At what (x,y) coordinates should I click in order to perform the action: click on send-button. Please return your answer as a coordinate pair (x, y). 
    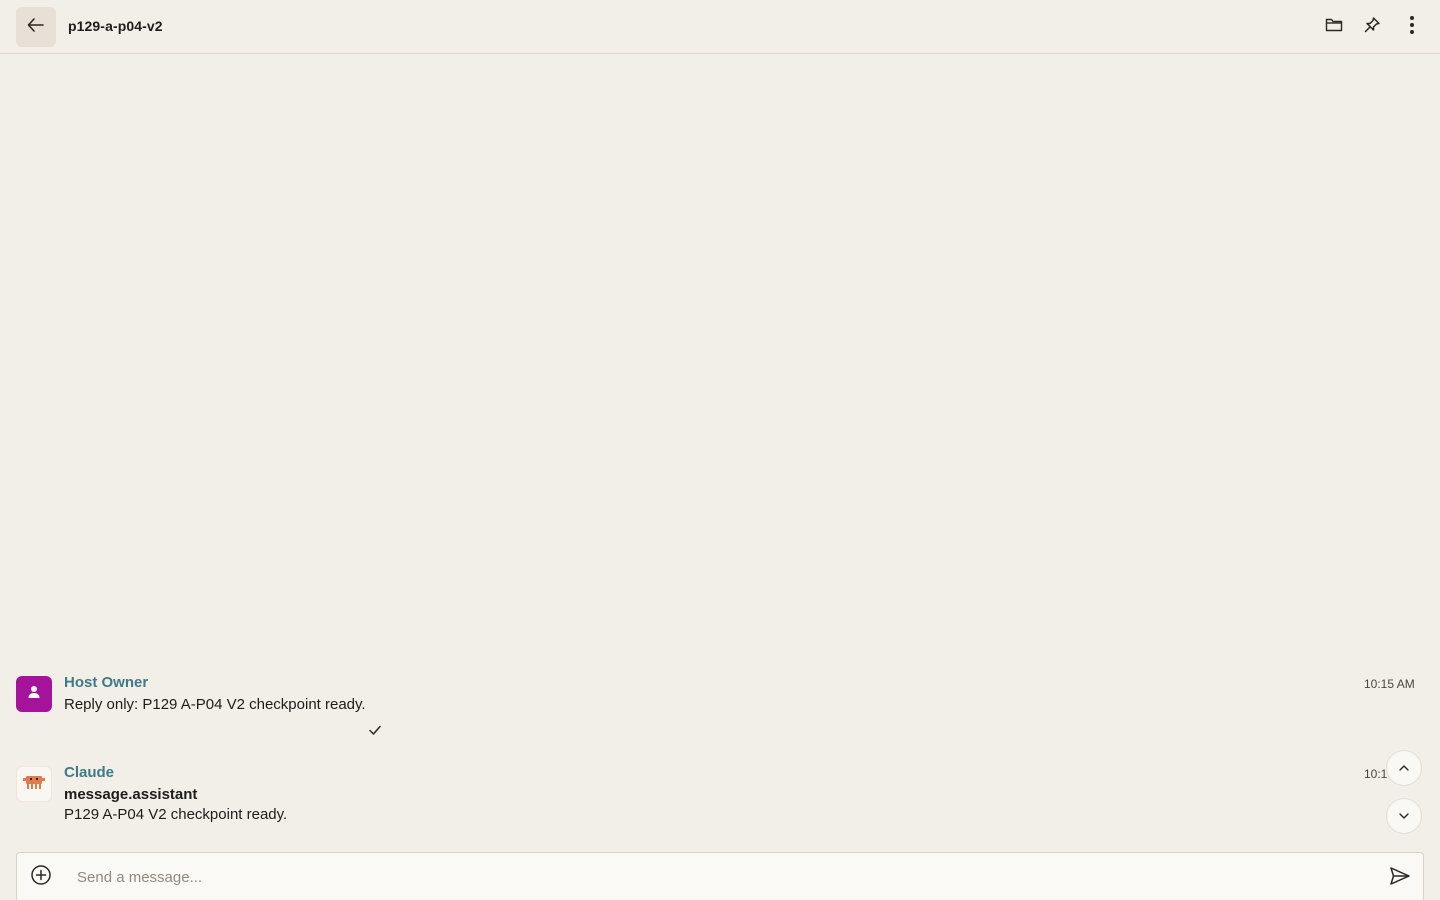
    Looking at the image, I should click on (1400, 878).